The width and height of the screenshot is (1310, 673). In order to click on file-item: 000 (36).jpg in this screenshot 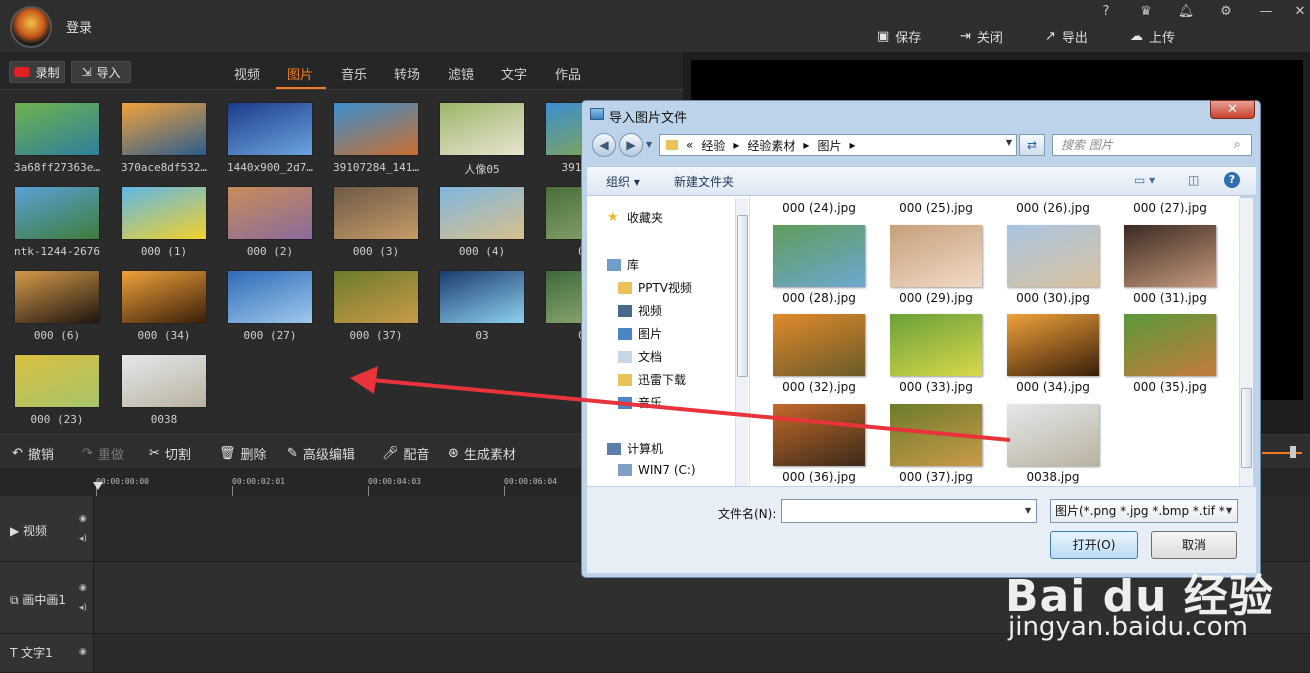, I will do `click(819, 444)`.